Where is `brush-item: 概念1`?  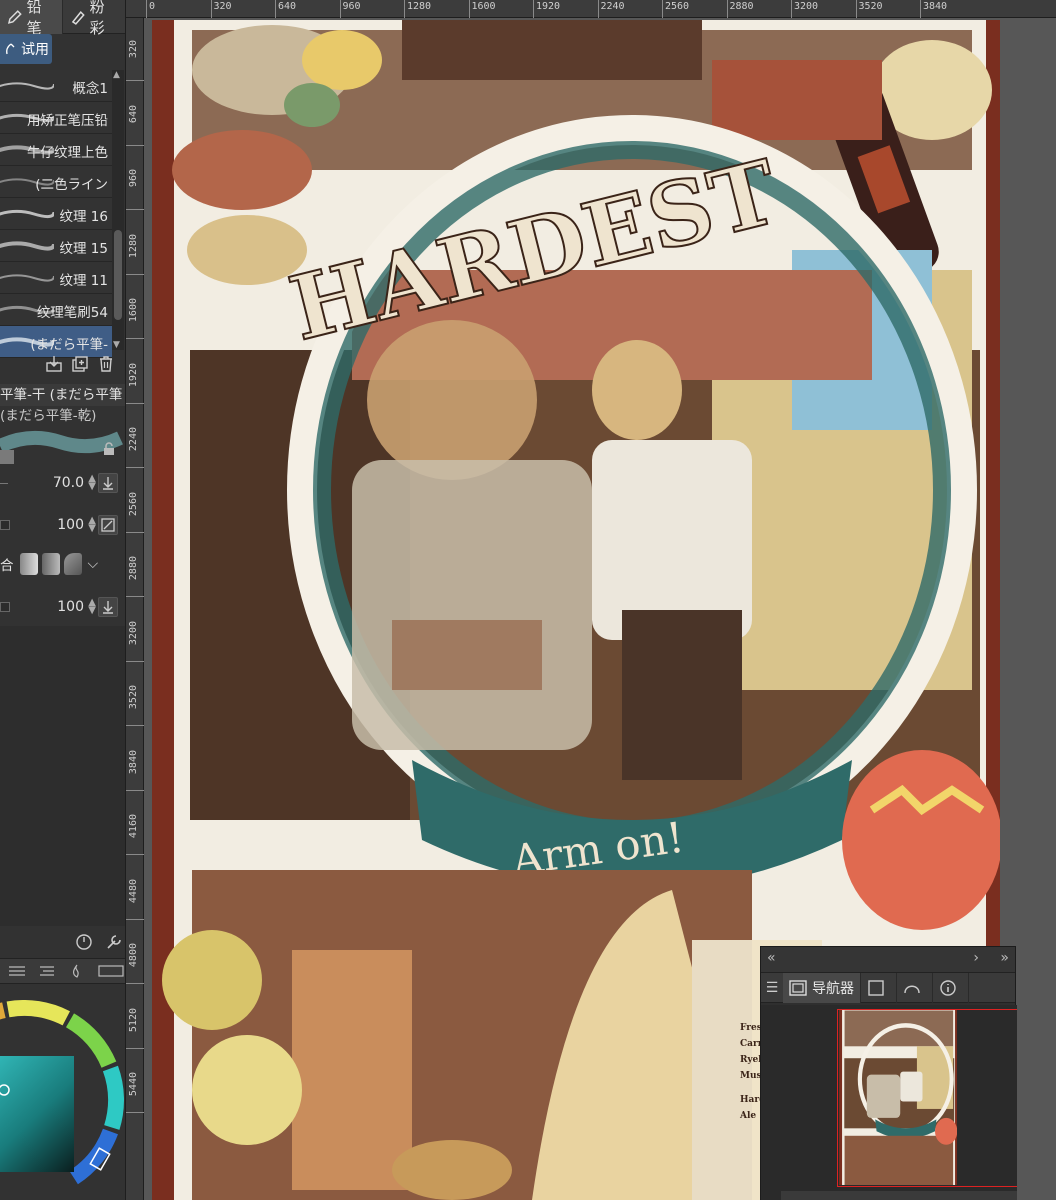 brush-item: 概念1 is located at coordinates (56, 86).